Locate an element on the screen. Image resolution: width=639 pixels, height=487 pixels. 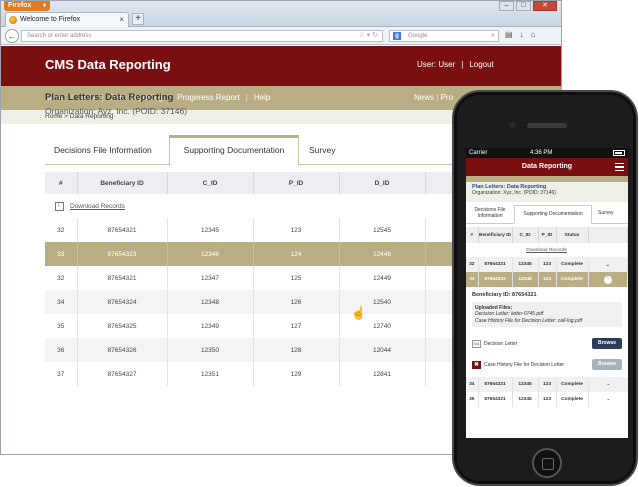
list-item: 32 87654321 12345 123 Complete ⌄ is located at coordinates (547, 264).